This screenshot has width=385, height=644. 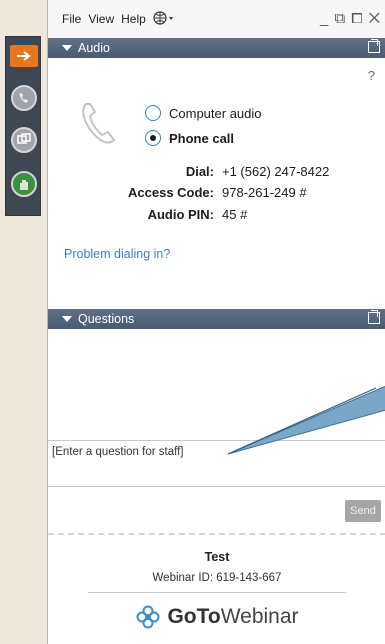 I want to click on screen-share-icon, so click(x=24, y=140).